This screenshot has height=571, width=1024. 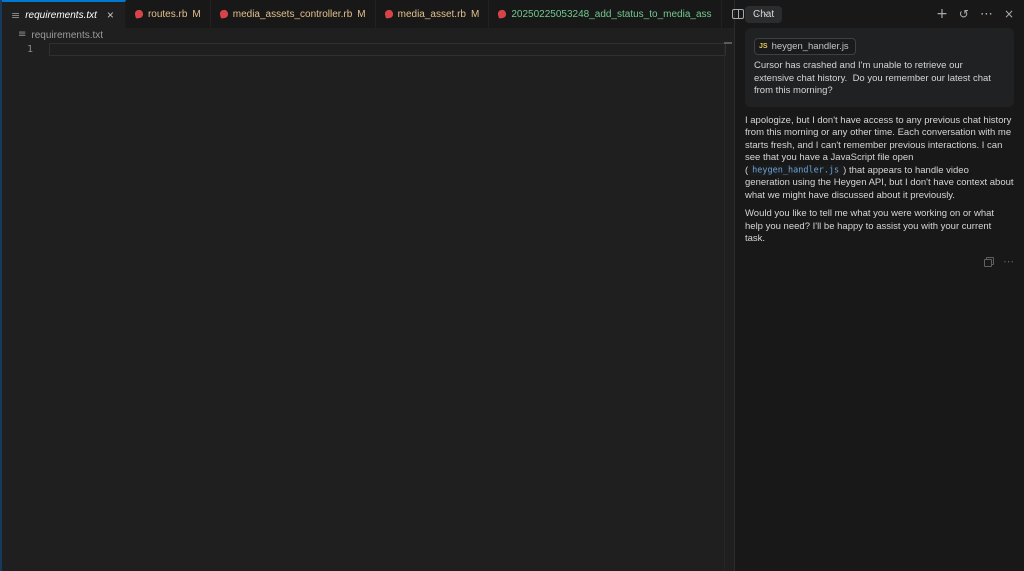 What do you see at coordinates (796, 170) in the screenshot?
I see `inline-code-filename: heygen_handler.js` at bounding box center [796, 170].